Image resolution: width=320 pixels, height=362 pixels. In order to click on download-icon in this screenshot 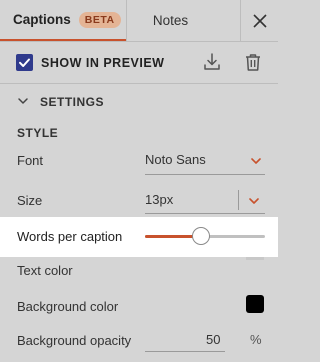, I will do `click(212, 61)`.